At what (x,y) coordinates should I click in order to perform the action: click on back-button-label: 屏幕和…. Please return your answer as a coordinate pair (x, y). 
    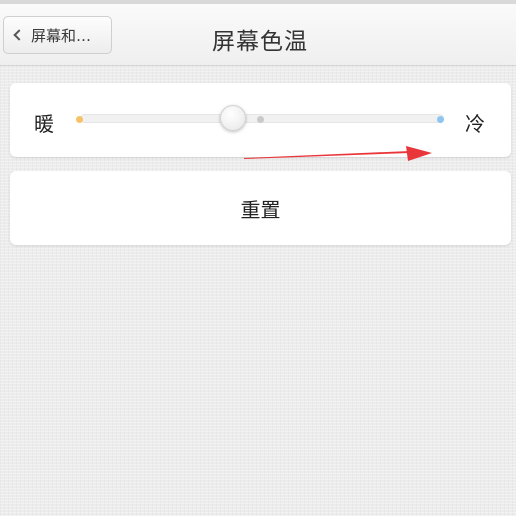
    Looking at the image, I should click on (61, 35).